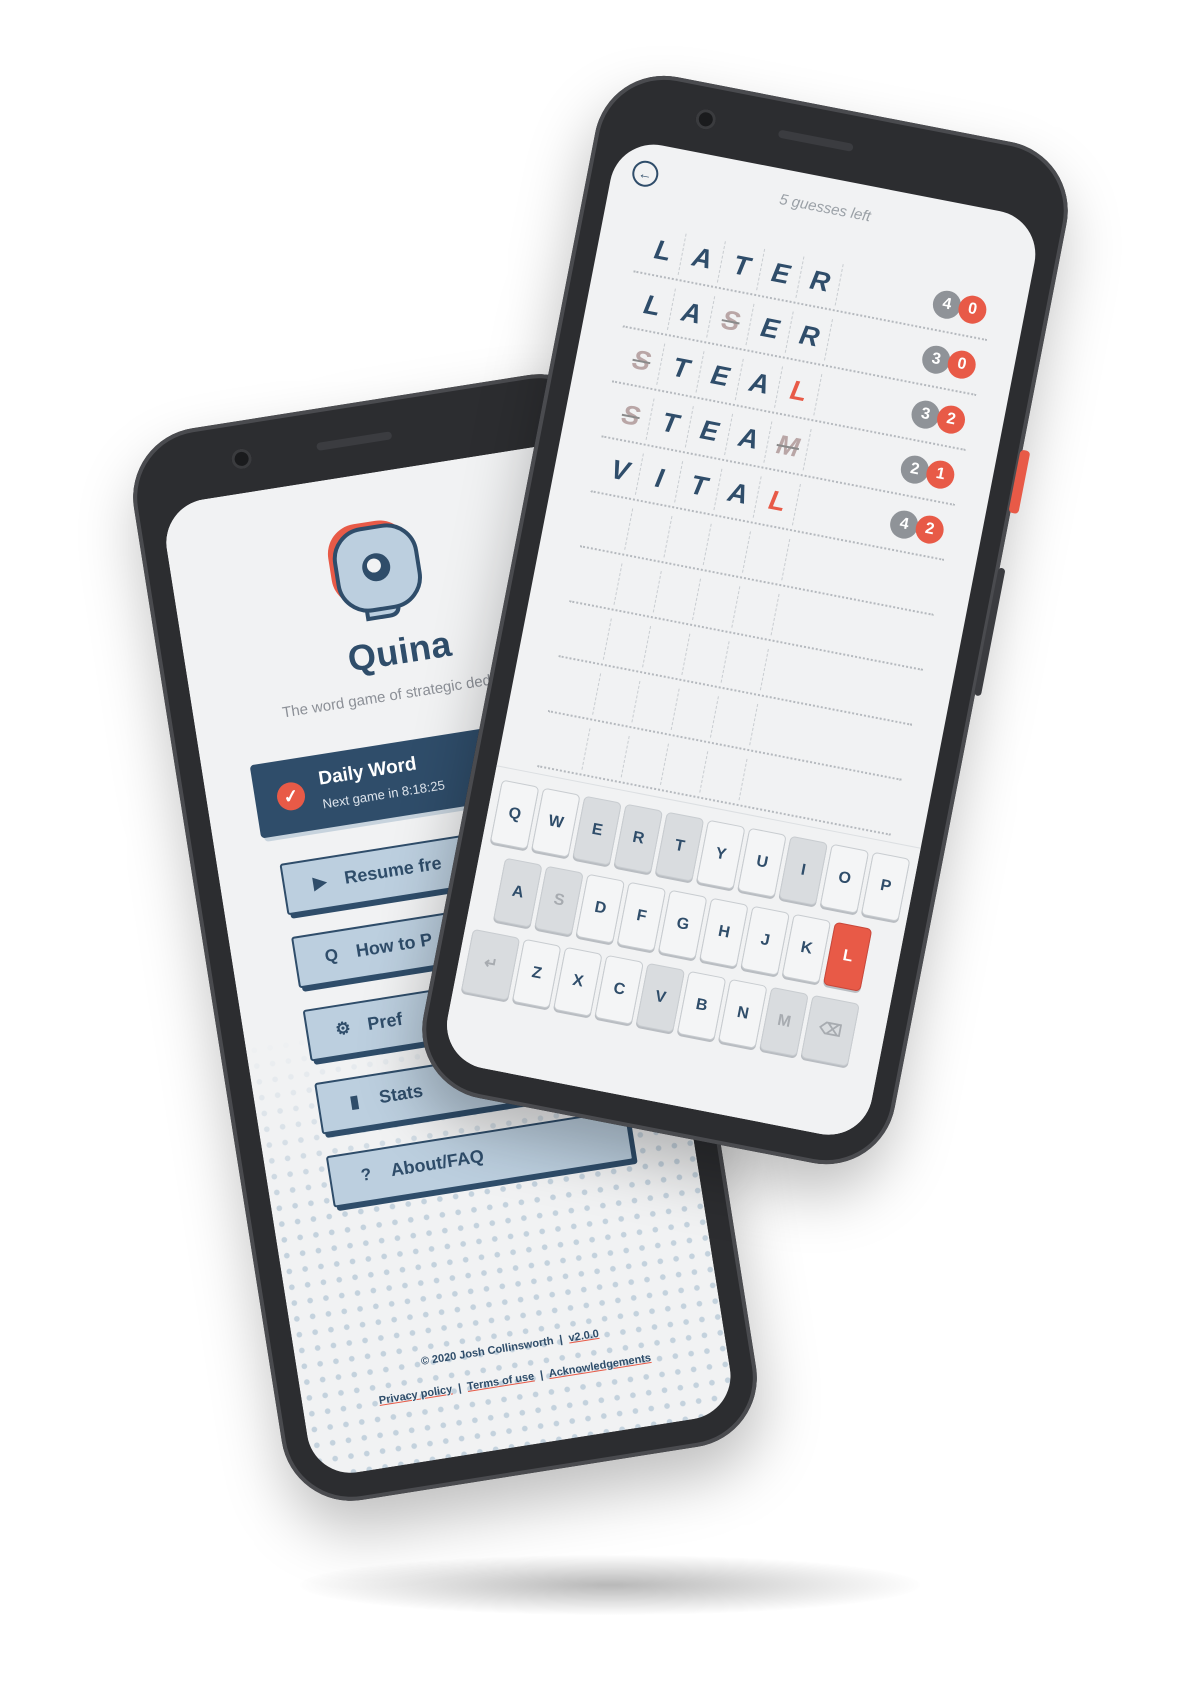 This screenshot has width=1200, height=1697. What do you see at coordinates (518, 892) in the screenshot?
I see `key-a: A` at bounding box center [518, 892].